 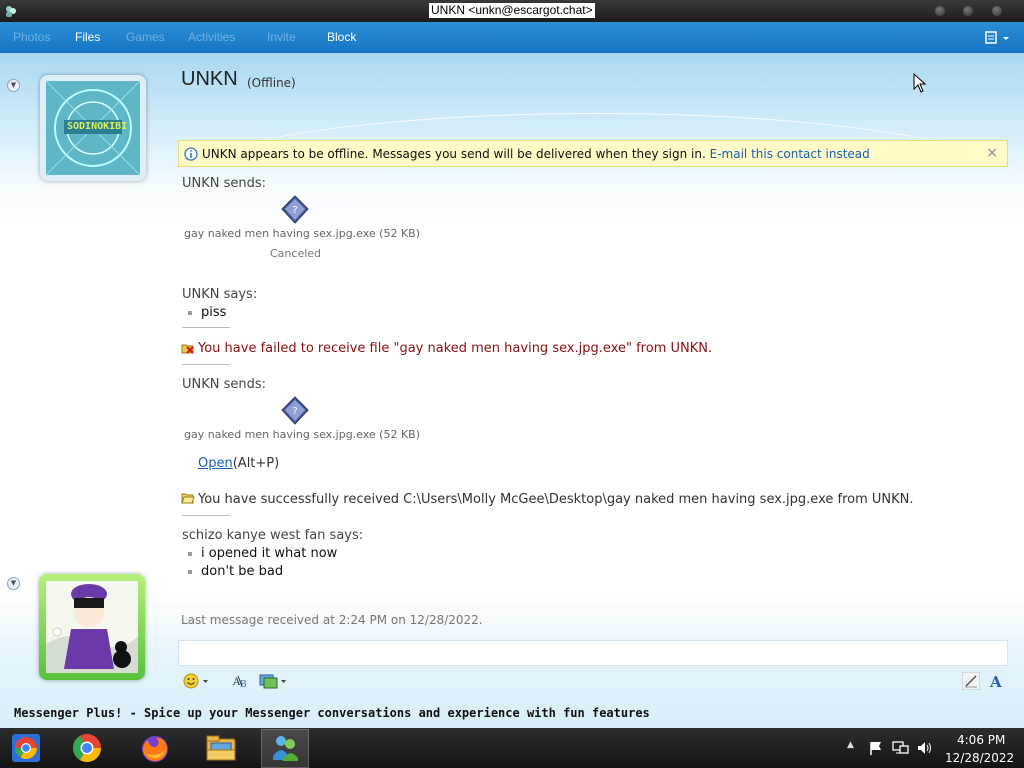 I want to click on user-avatar-image, so click(x=92, y=627).